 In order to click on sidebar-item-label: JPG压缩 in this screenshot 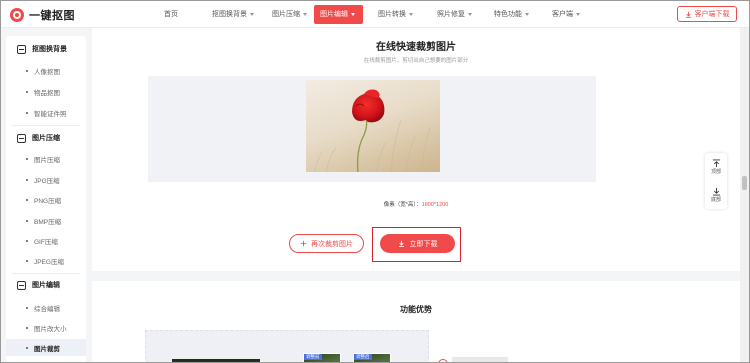, I will do `click(47, 181)`.